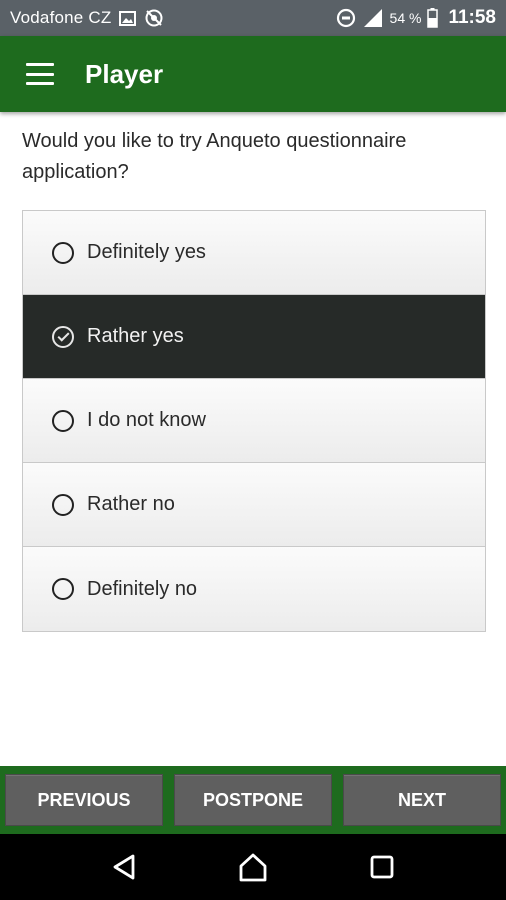 Image resolution: width=506 pixels, height=900 pixels. Describe the element at coordinates (346, 18) in the screenshot. I see `data-saver-icon` at that location.